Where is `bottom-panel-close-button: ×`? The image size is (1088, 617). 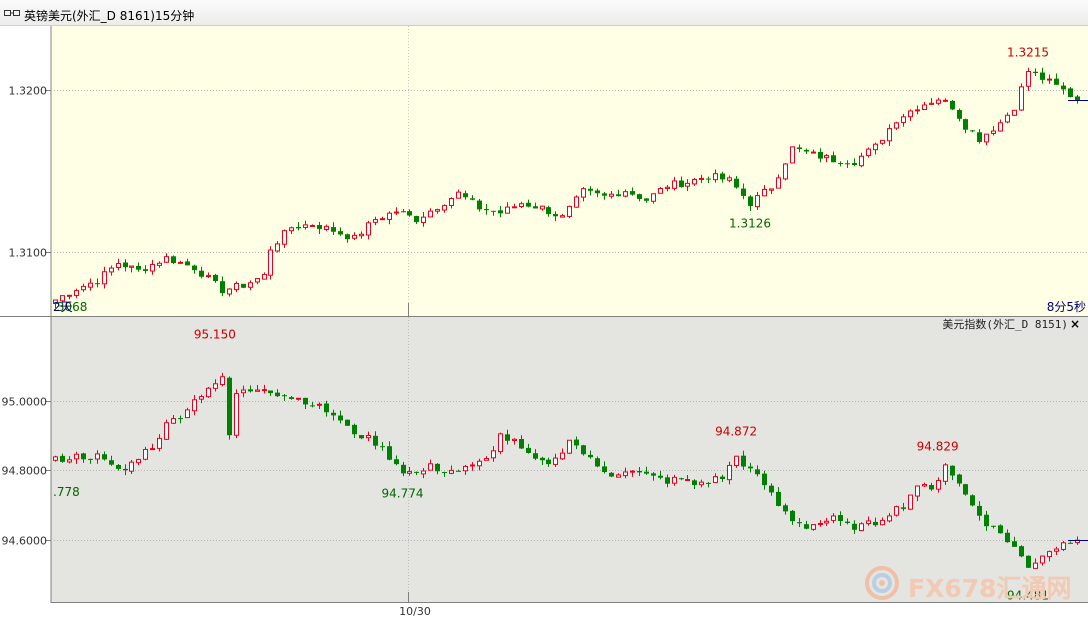 bottom-panel-close-button: × is located at coordinates (1075, 324).